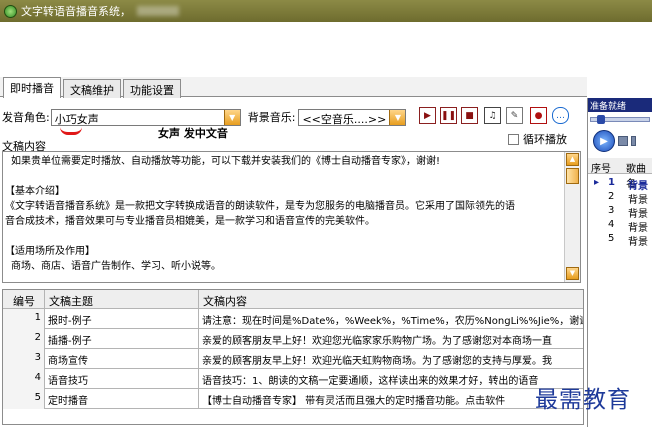  Describe the element at coordinates (611, 182) in the screenshot. I see `playlist-no: 1` at that location.